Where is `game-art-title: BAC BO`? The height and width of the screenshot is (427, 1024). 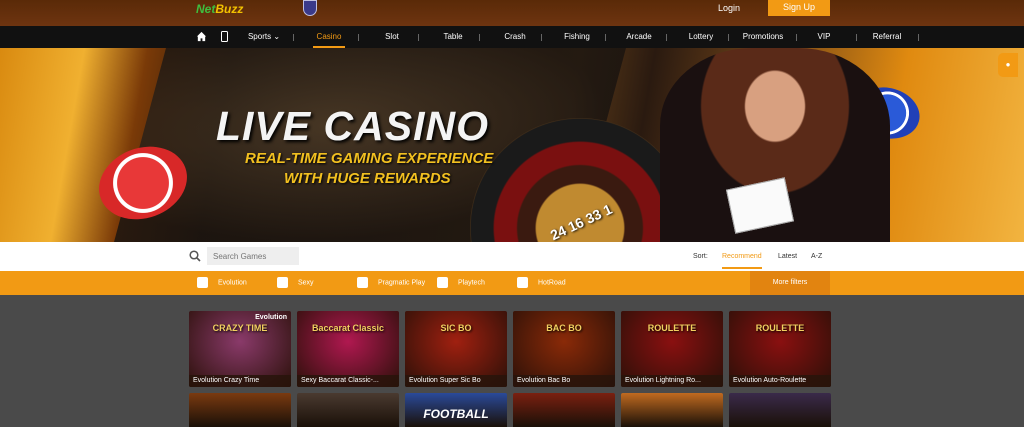 game-art-title: BAC BO is located at coordinates (564, 328).